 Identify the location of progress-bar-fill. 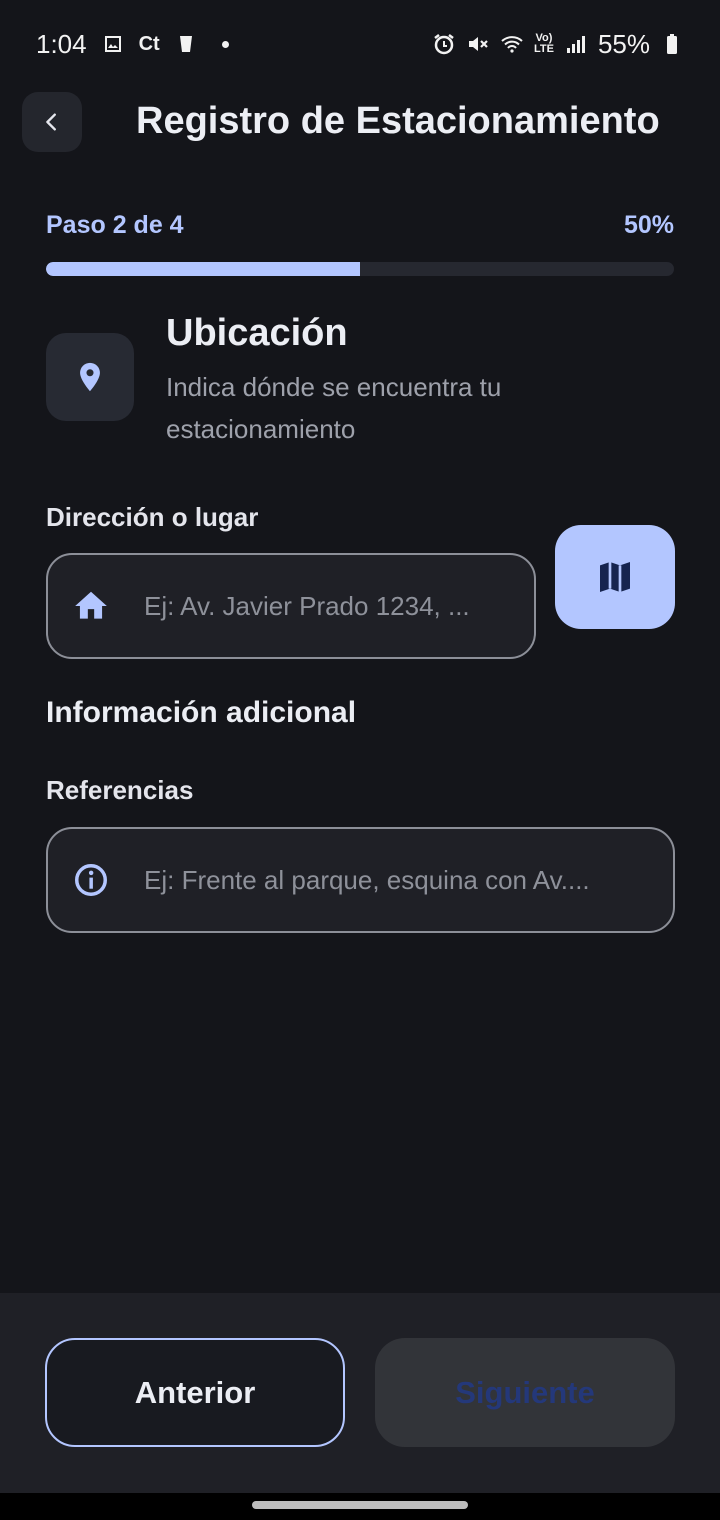
(203, 269).